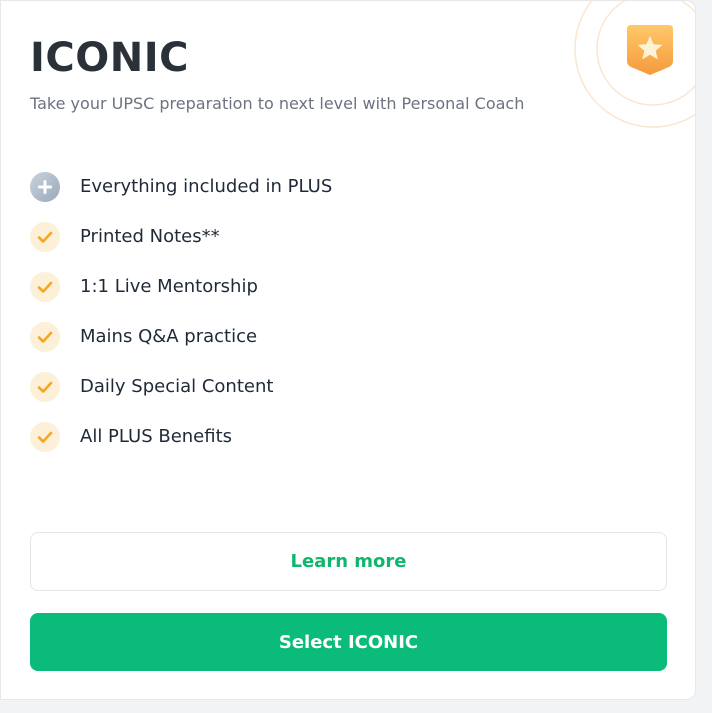 The height and width of the screenshot is (713, 712). Describe the element at coordinates (348, 642) in the screenshot. I see `select-plan-button: Select ICONIC` at that location.